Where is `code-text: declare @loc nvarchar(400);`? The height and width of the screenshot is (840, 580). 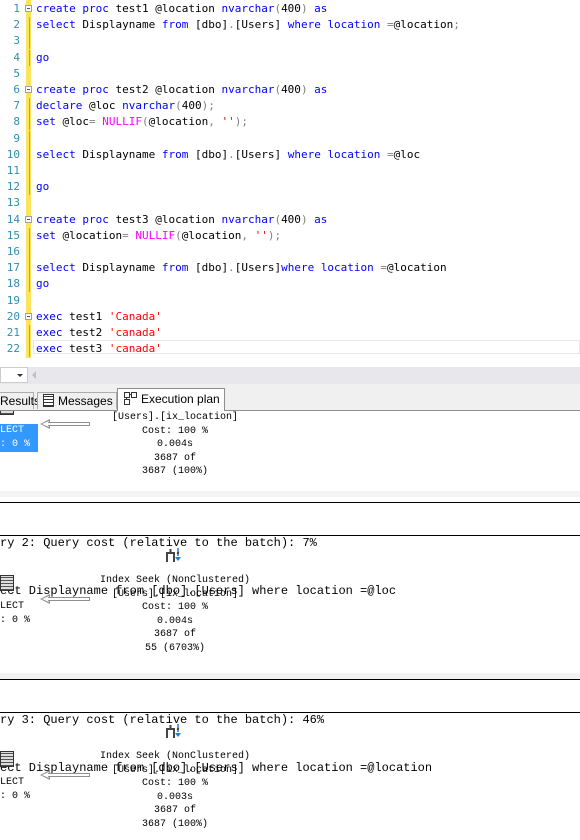 code-text: declare @loc nvarchar(400); is located at coordinates (125, 106).